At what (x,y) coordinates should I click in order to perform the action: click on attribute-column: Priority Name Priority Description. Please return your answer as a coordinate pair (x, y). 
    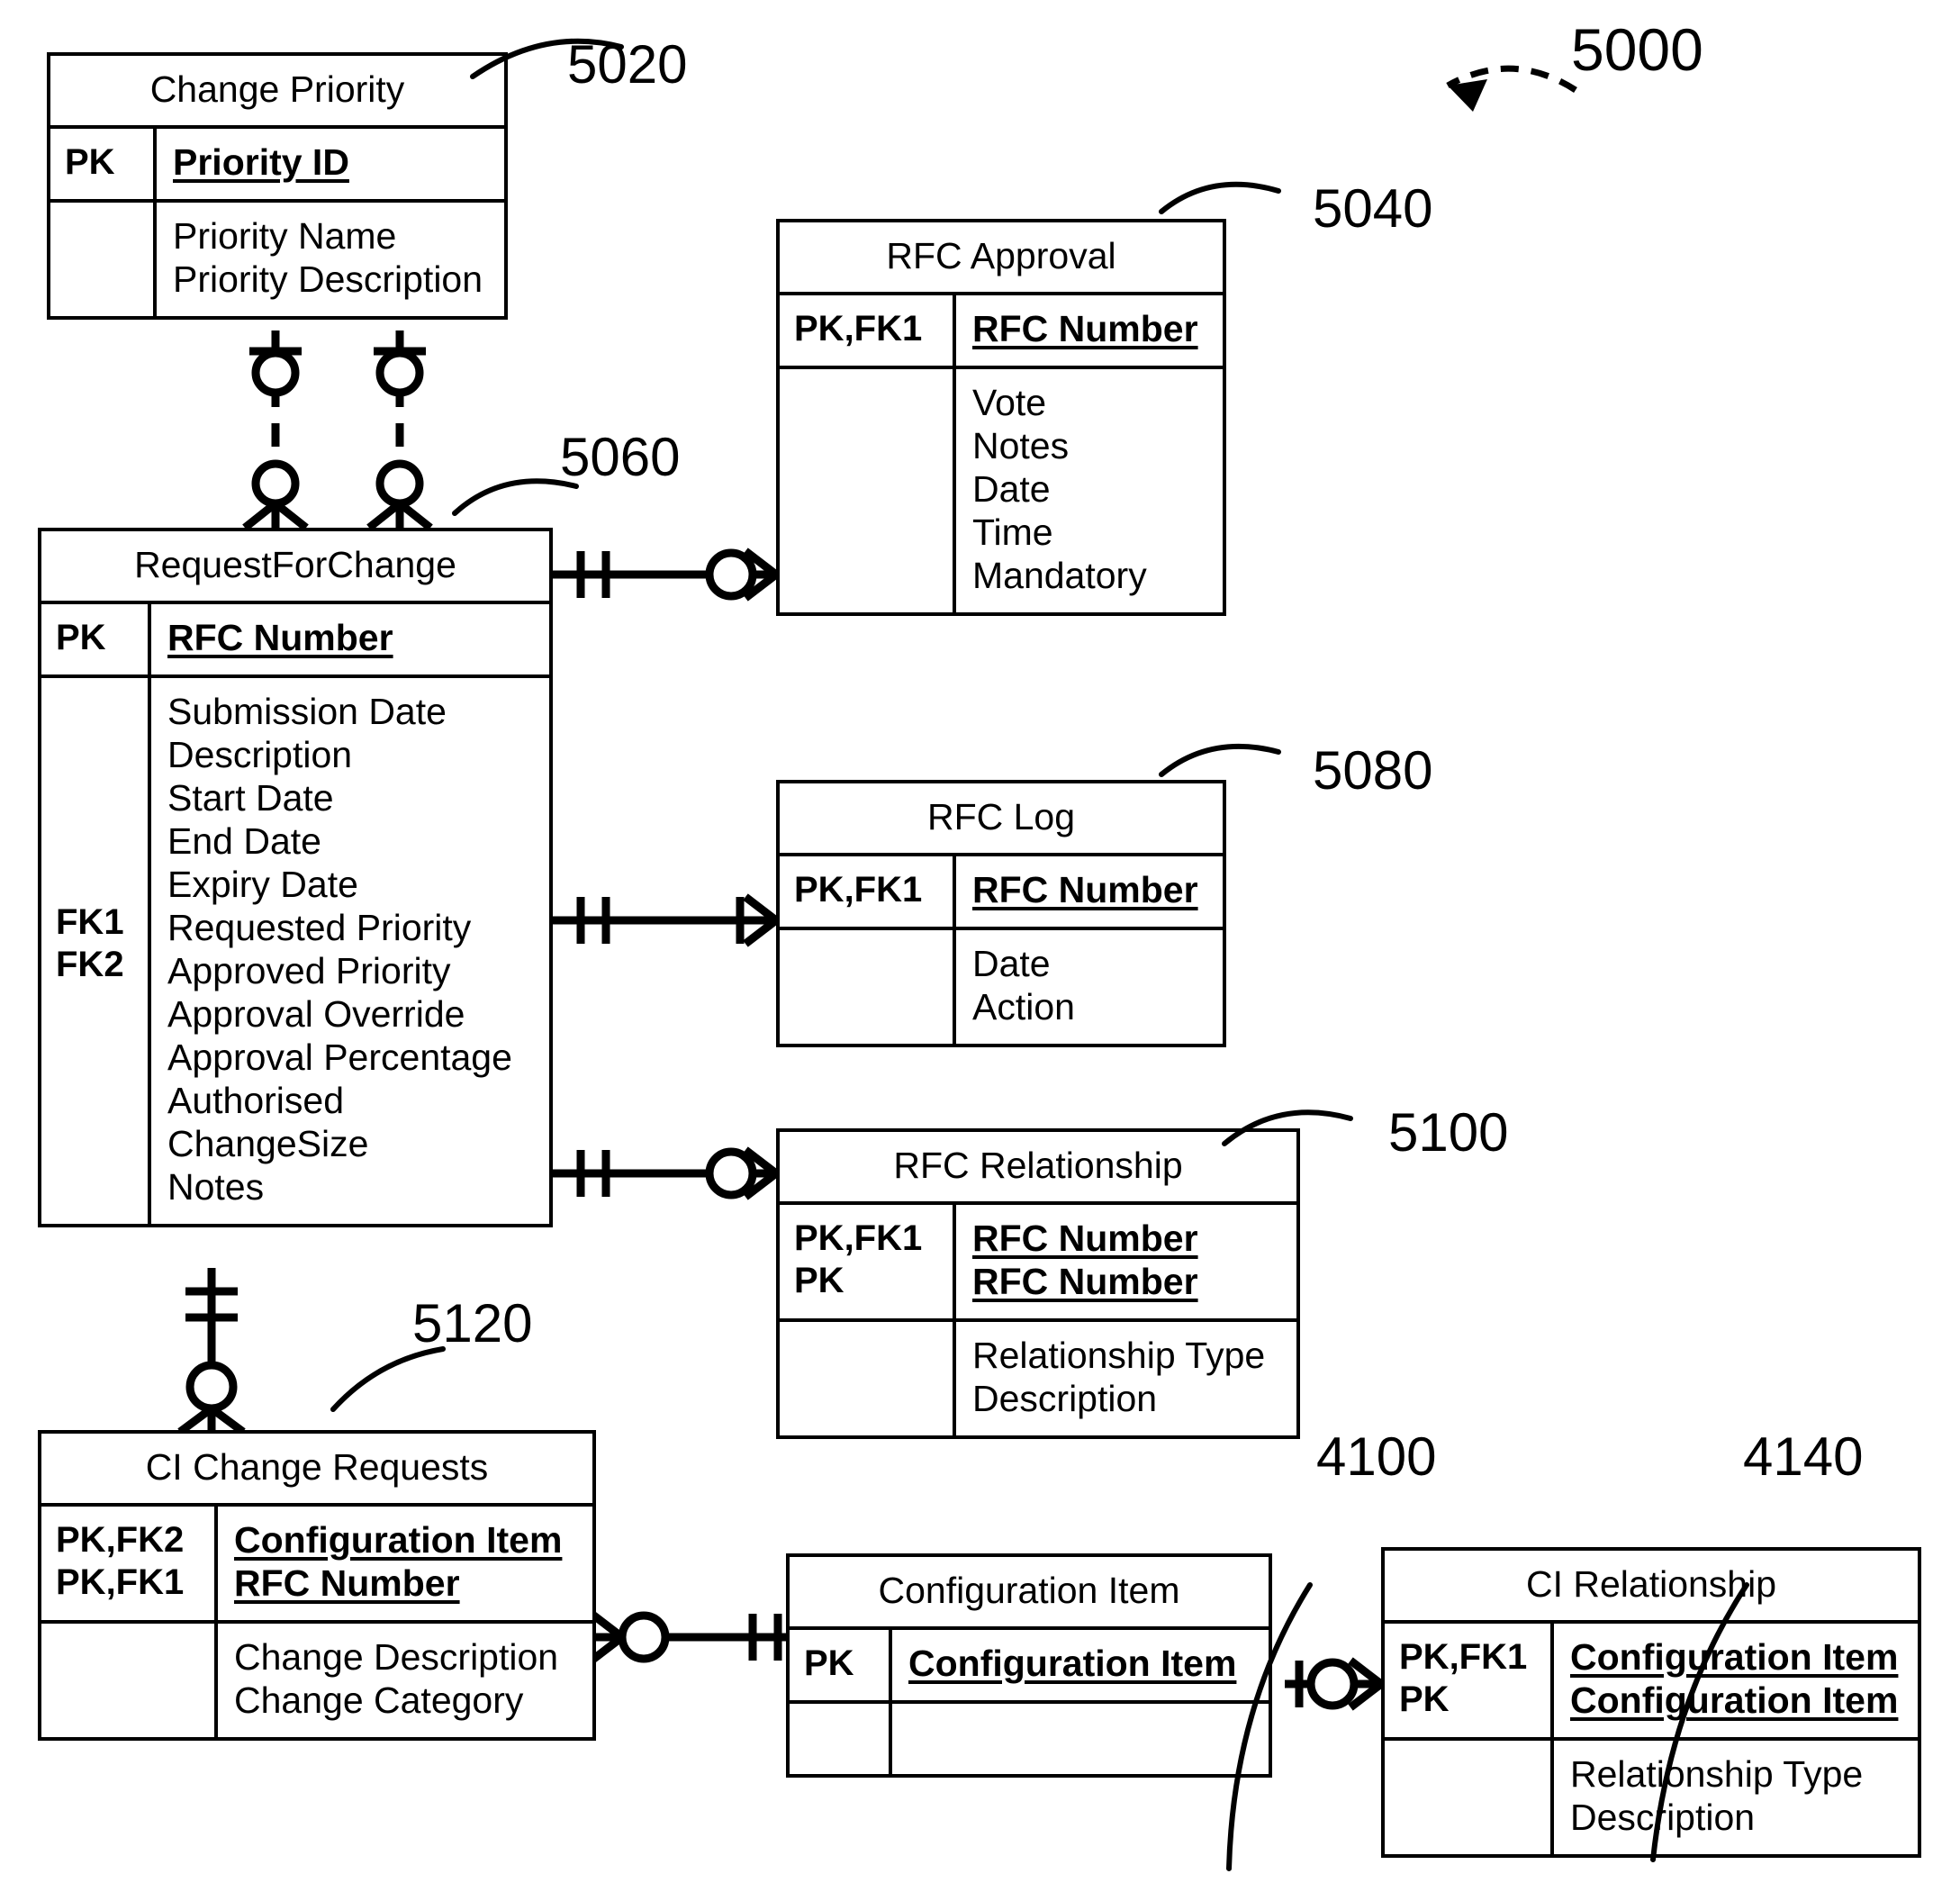
    Looking at the image, I should click on (328, 257).